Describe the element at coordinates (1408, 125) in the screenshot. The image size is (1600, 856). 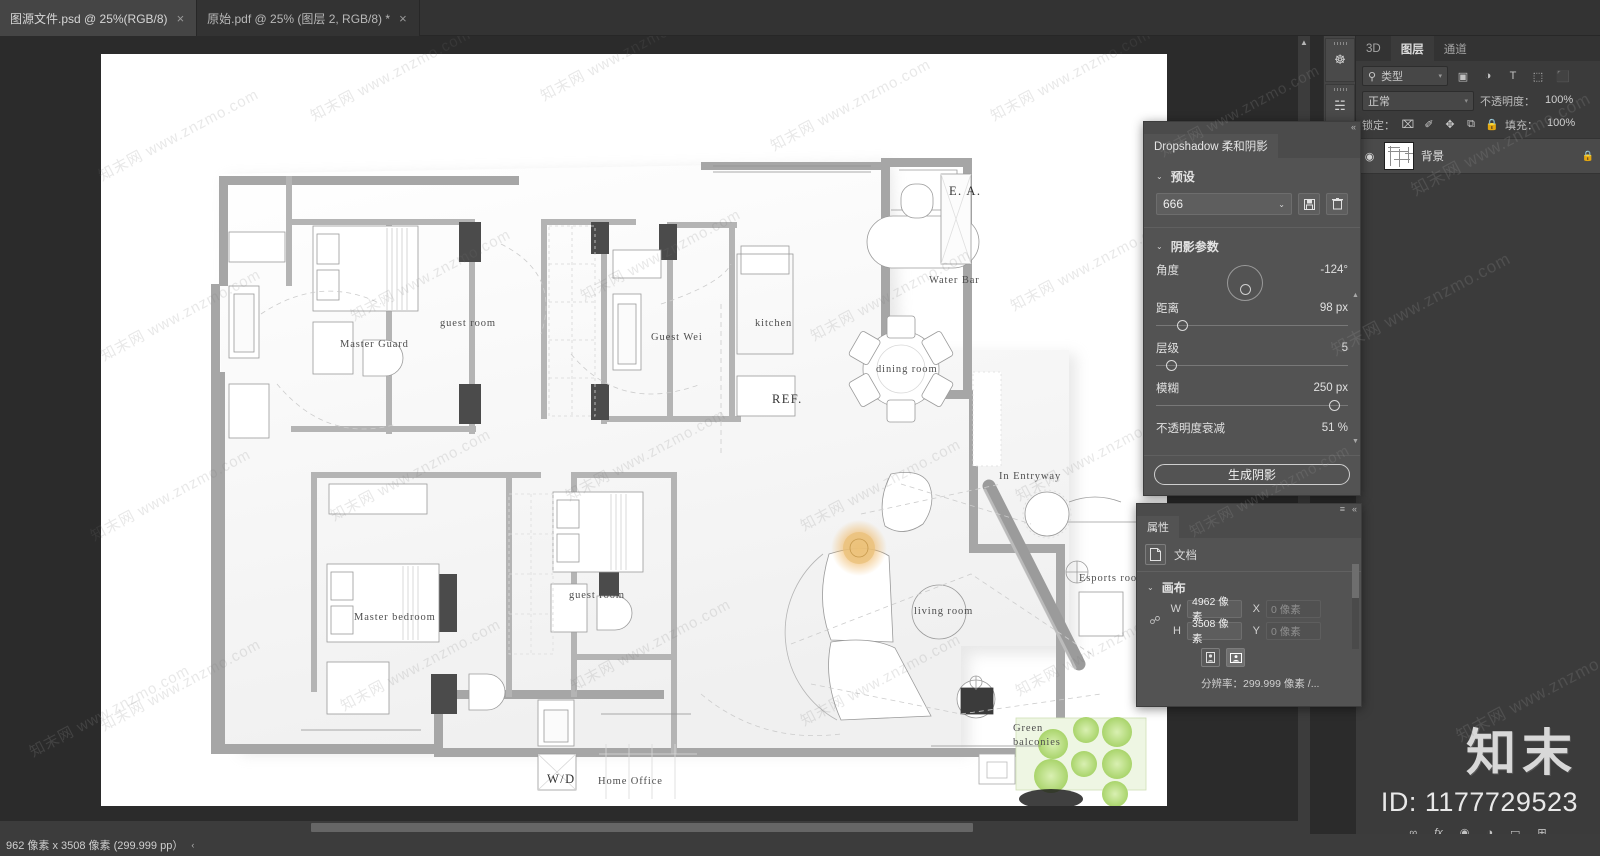
I see `lock-transparency-icon: ⌧` at that location.